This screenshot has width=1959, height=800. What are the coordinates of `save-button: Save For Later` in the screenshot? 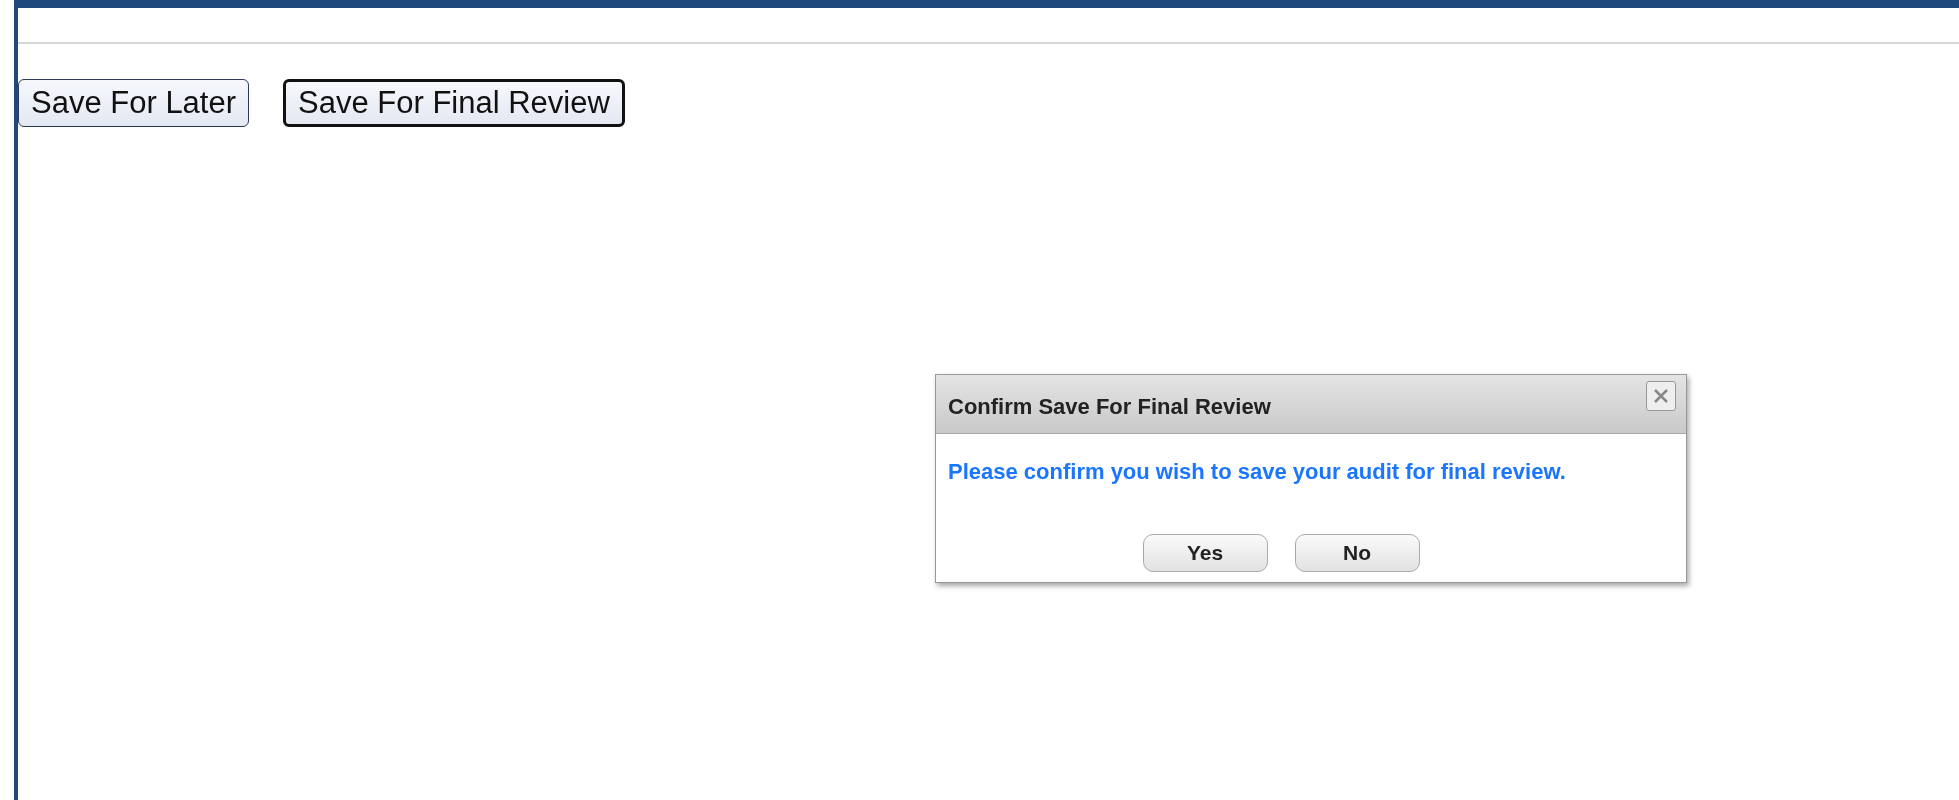 It's located at (134, 103).